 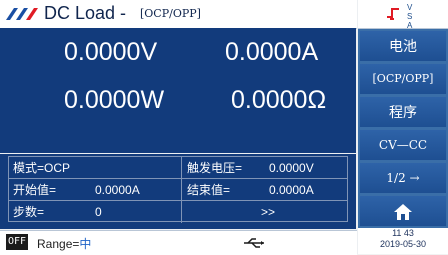 I want to click on battery-button: 电池, so click(x=403, y=46).